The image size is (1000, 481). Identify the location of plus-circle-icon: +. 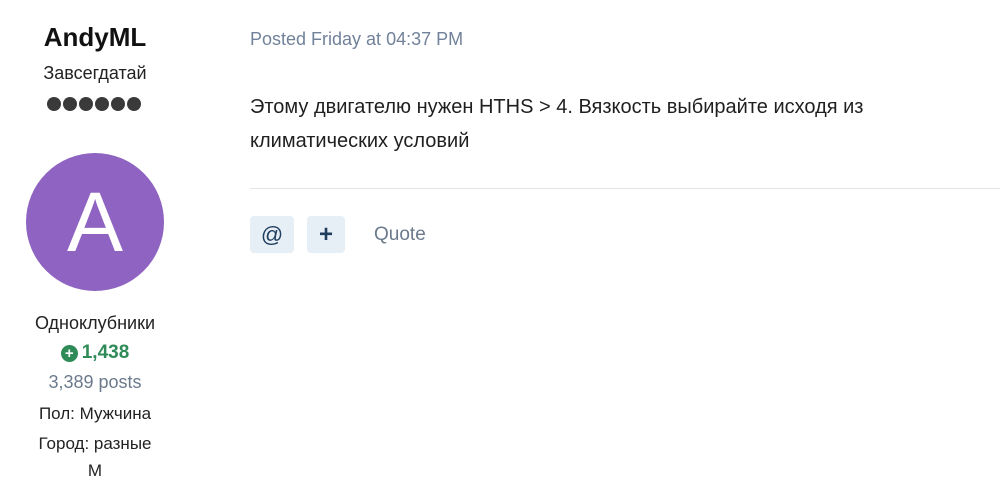
(69, 353).